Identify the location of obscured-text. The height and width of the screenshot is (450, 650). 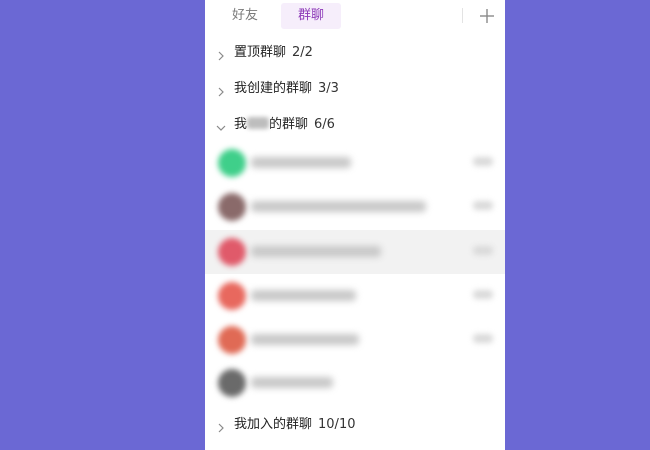
(258, 123).